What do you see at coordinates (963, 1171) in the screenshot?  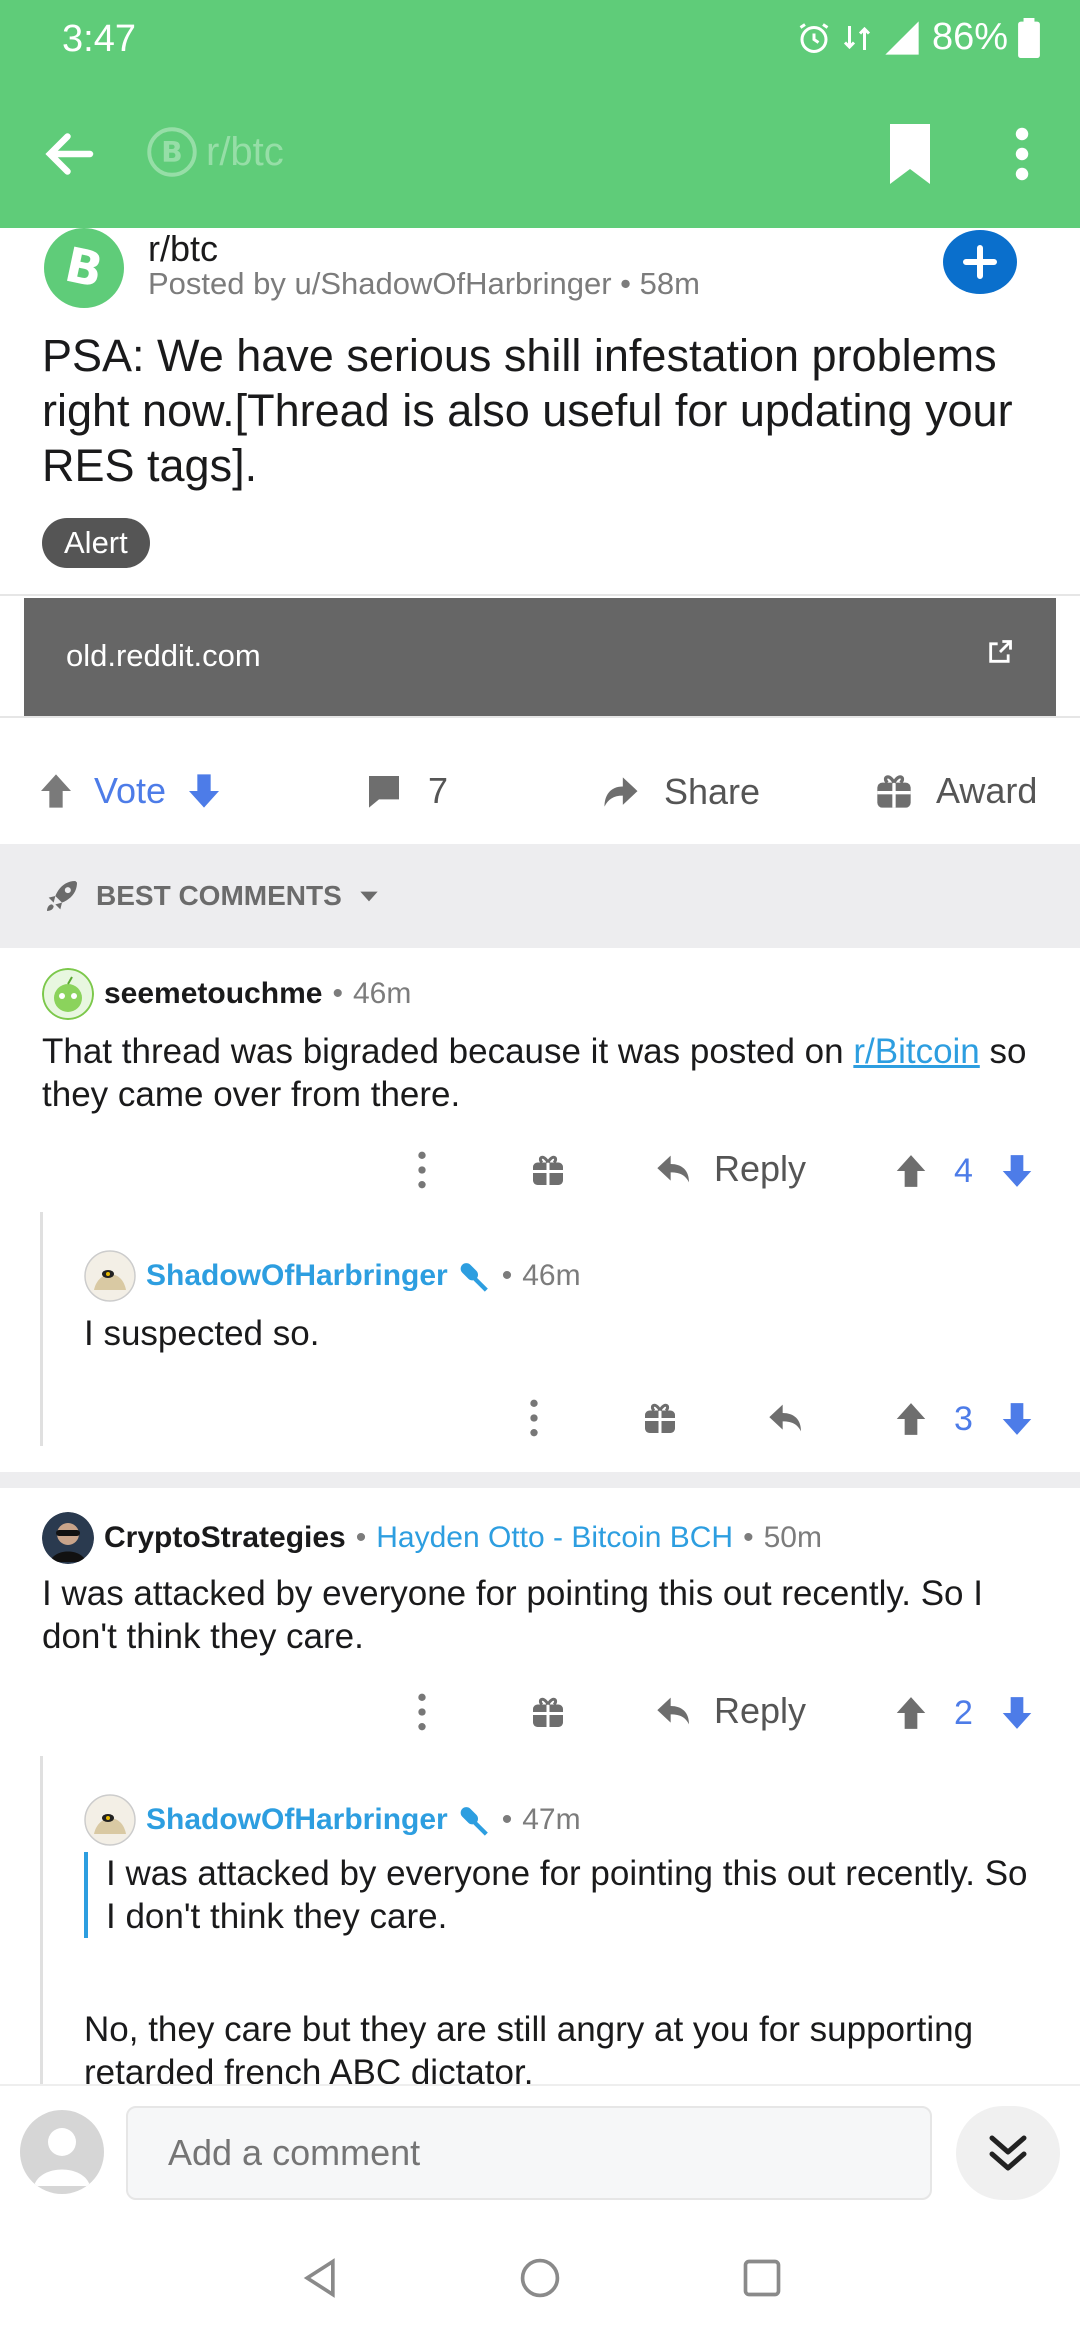 I see `comment-score: 4` at bounding box center [963, 1171].